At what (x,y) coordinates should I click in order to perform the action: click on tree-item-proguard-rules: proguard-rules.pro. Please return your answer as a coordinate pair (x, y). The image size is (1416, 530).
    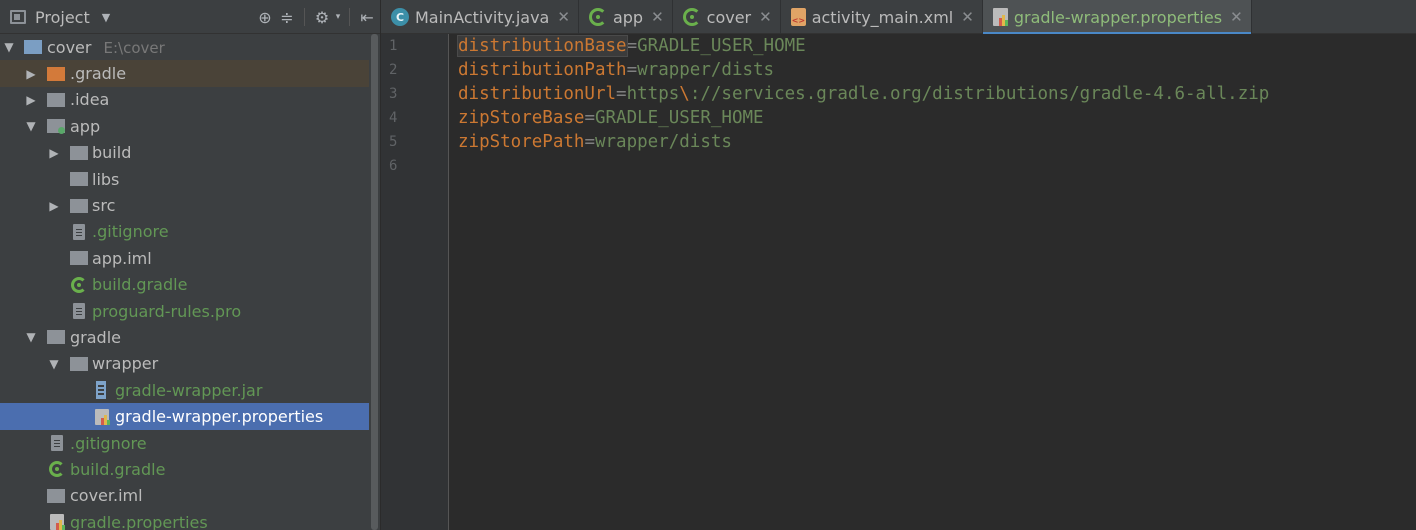
    Looking at the image, I should click on (184, 311).